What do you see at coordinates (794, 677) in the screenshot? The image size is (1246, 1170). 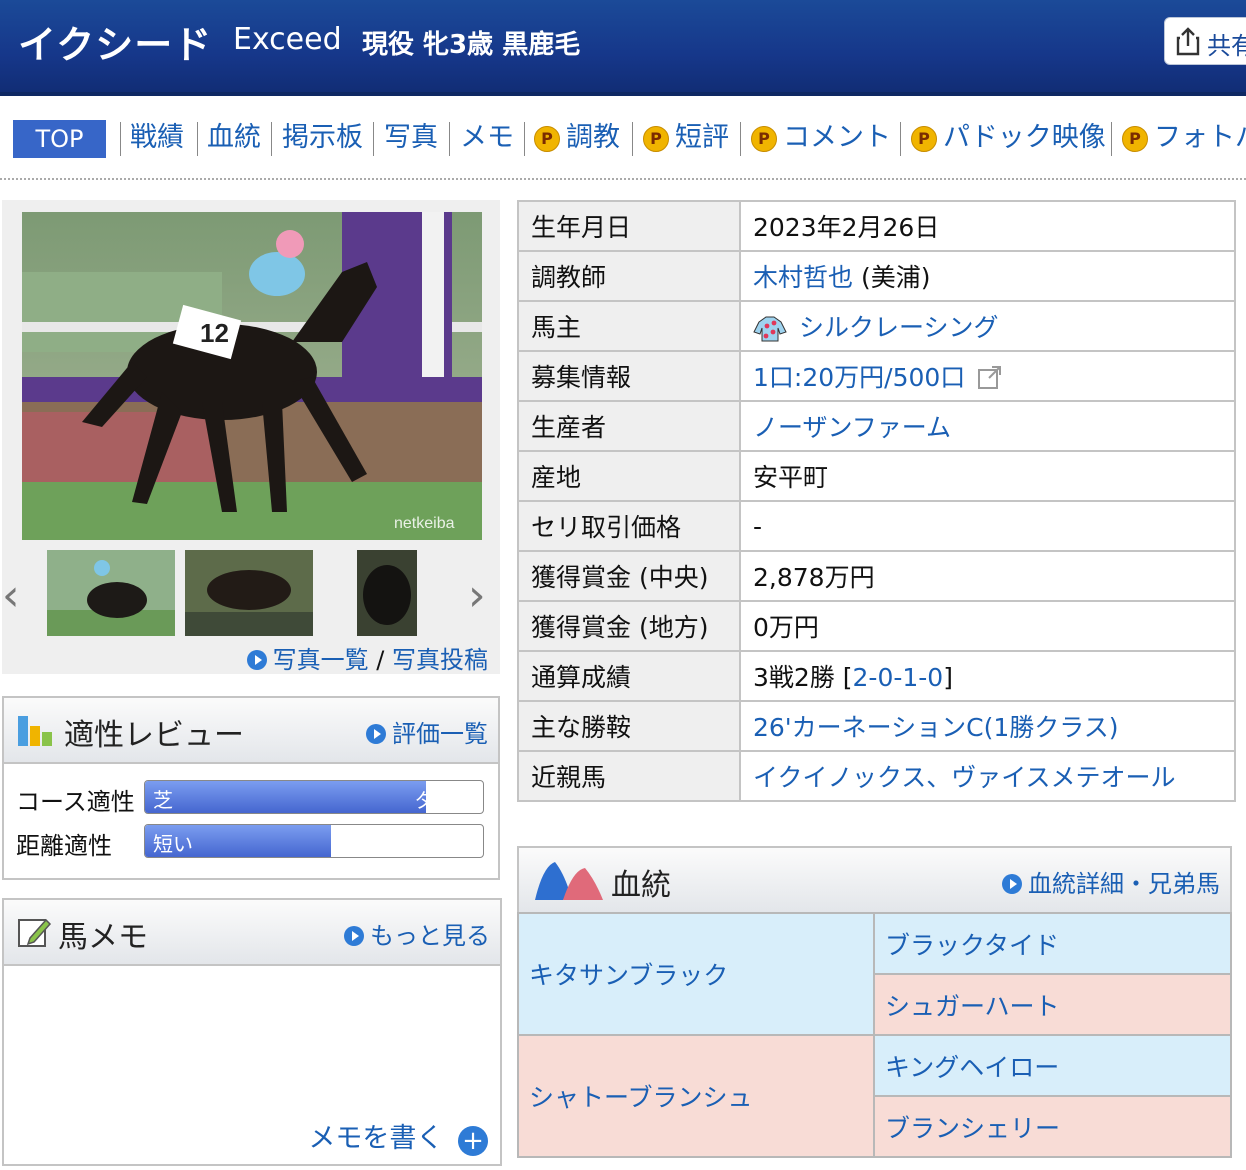 I see `career-record: 3戦2勝` at bounding box center [794, 677].